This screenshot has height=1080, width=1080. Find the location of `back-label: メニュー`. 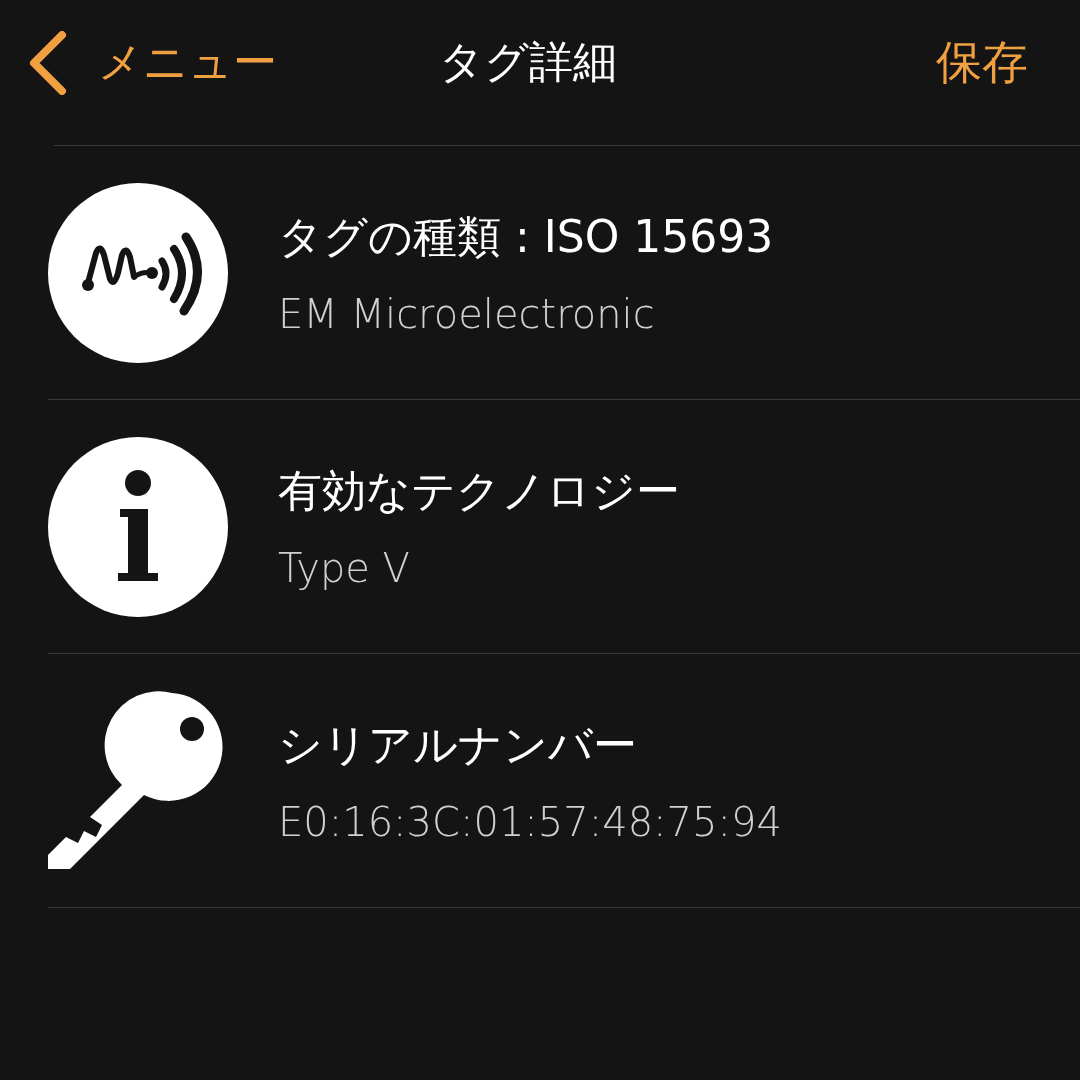

back-label: メニュー is located at coordinates (187, 62).